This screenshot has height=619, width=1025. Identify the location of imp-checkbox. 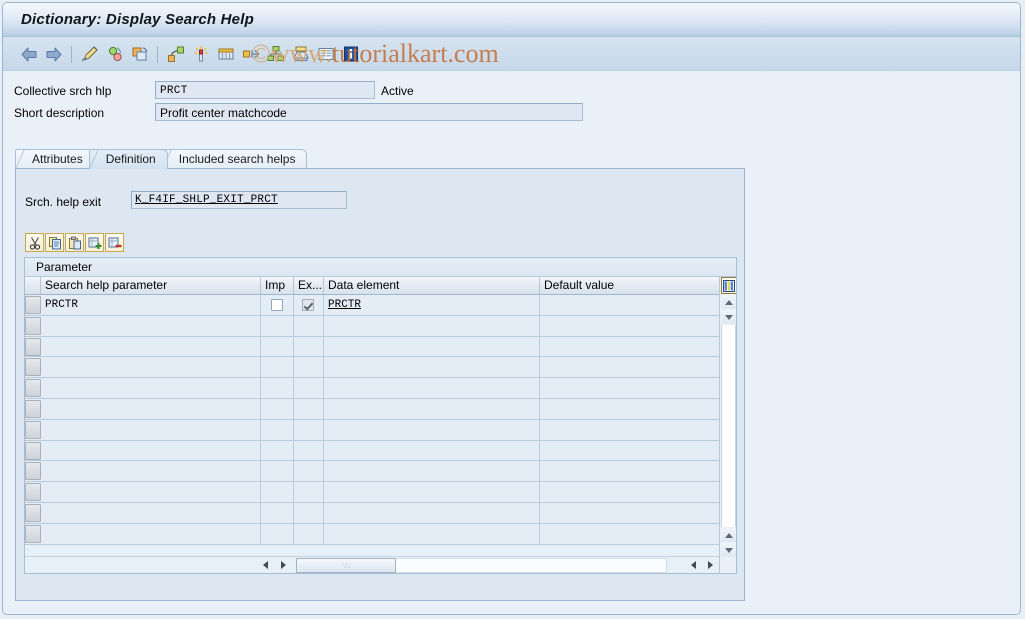
(277, 305).